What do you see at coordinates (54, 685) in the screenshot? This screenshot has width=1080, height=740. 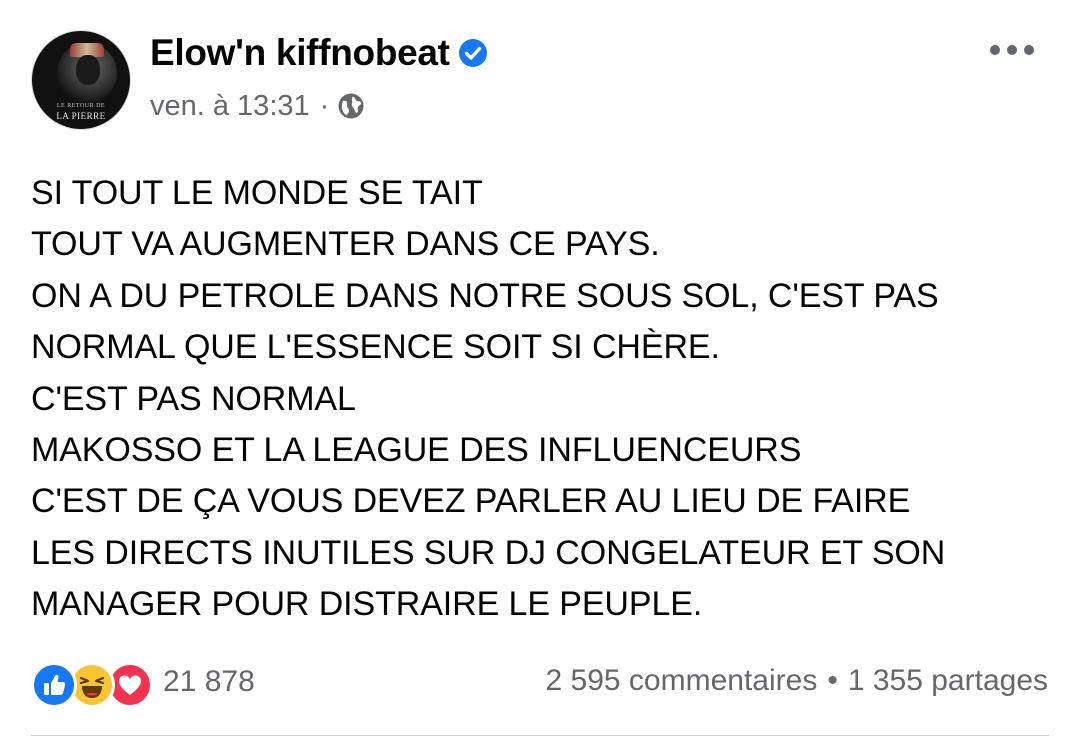 I see `like-icon` at bounding box center [54, 685].